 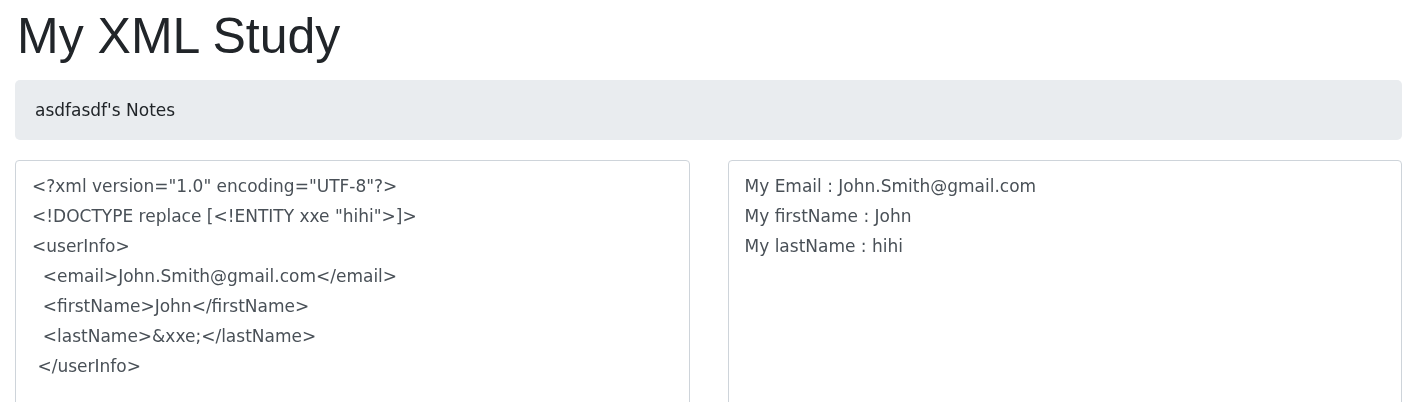 What do you see at coordinates (891, 186) in the screenshot?
I see `output-line: My Email : John.Smith@gmail.com` at bounding box center [891, 186].